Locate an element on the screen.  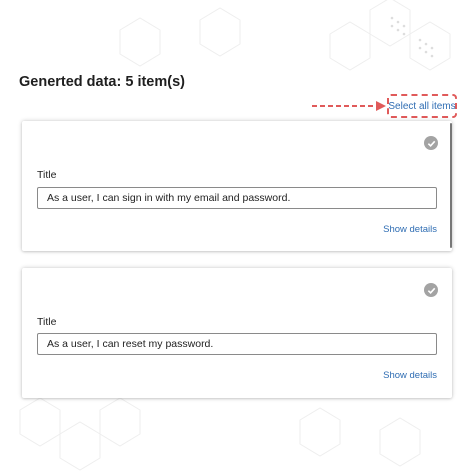
select-all-highlight: Select all items is located at coordinates (422, 106).